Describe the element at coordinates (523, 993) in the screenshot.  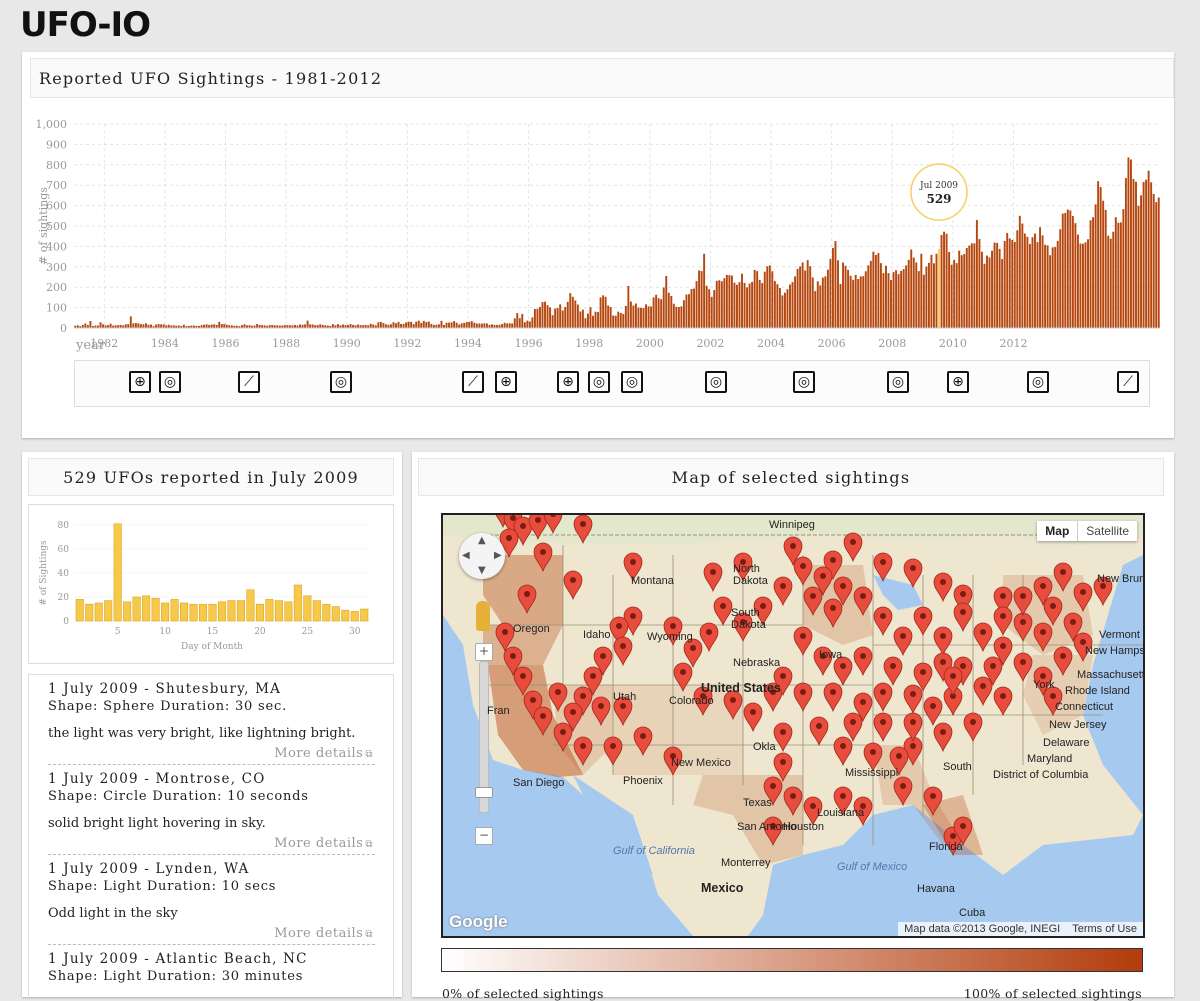
I see `legend-min-label: 0% of selected sightings` at that location.